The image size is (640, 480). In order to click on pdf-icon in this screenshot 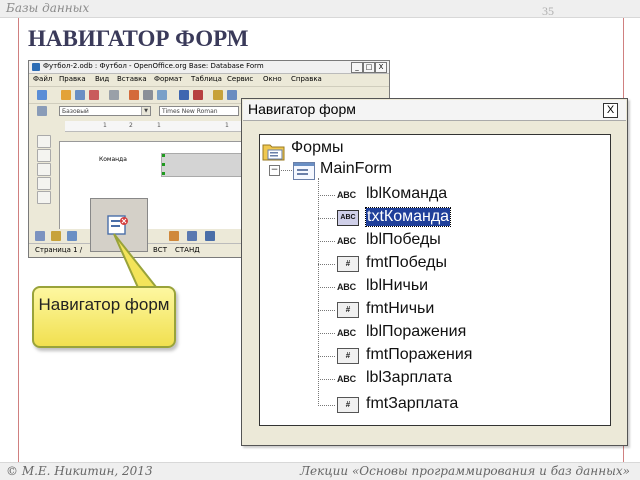, I will do `click(134, 95)`.